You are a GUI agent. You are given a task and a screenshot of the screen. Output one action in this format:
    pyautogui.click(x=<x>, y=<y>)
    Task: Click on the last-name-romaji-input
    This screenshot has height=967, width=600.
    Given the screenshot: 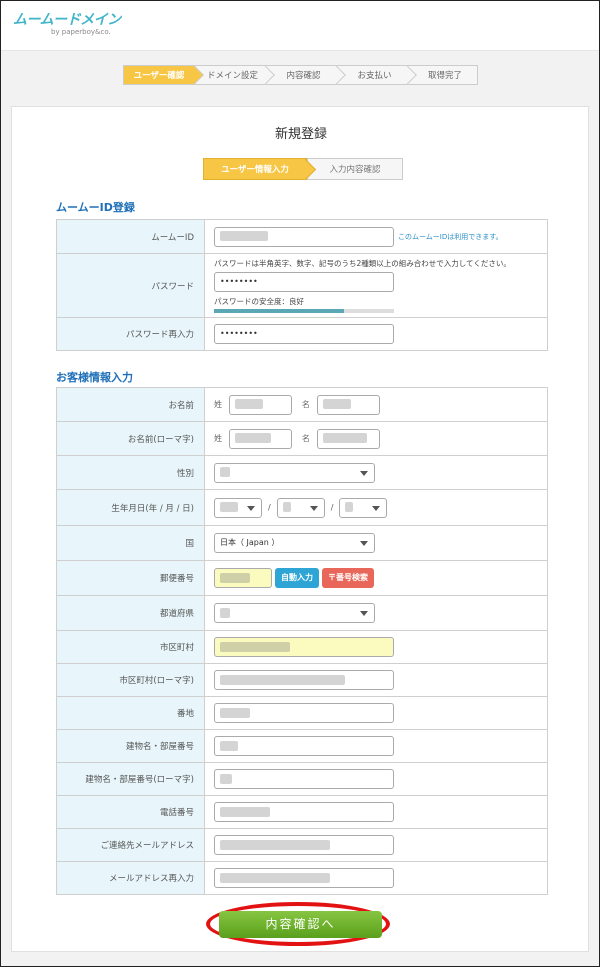 What is the action you would take?
    pyautogui.click(x=260, y=438)
    